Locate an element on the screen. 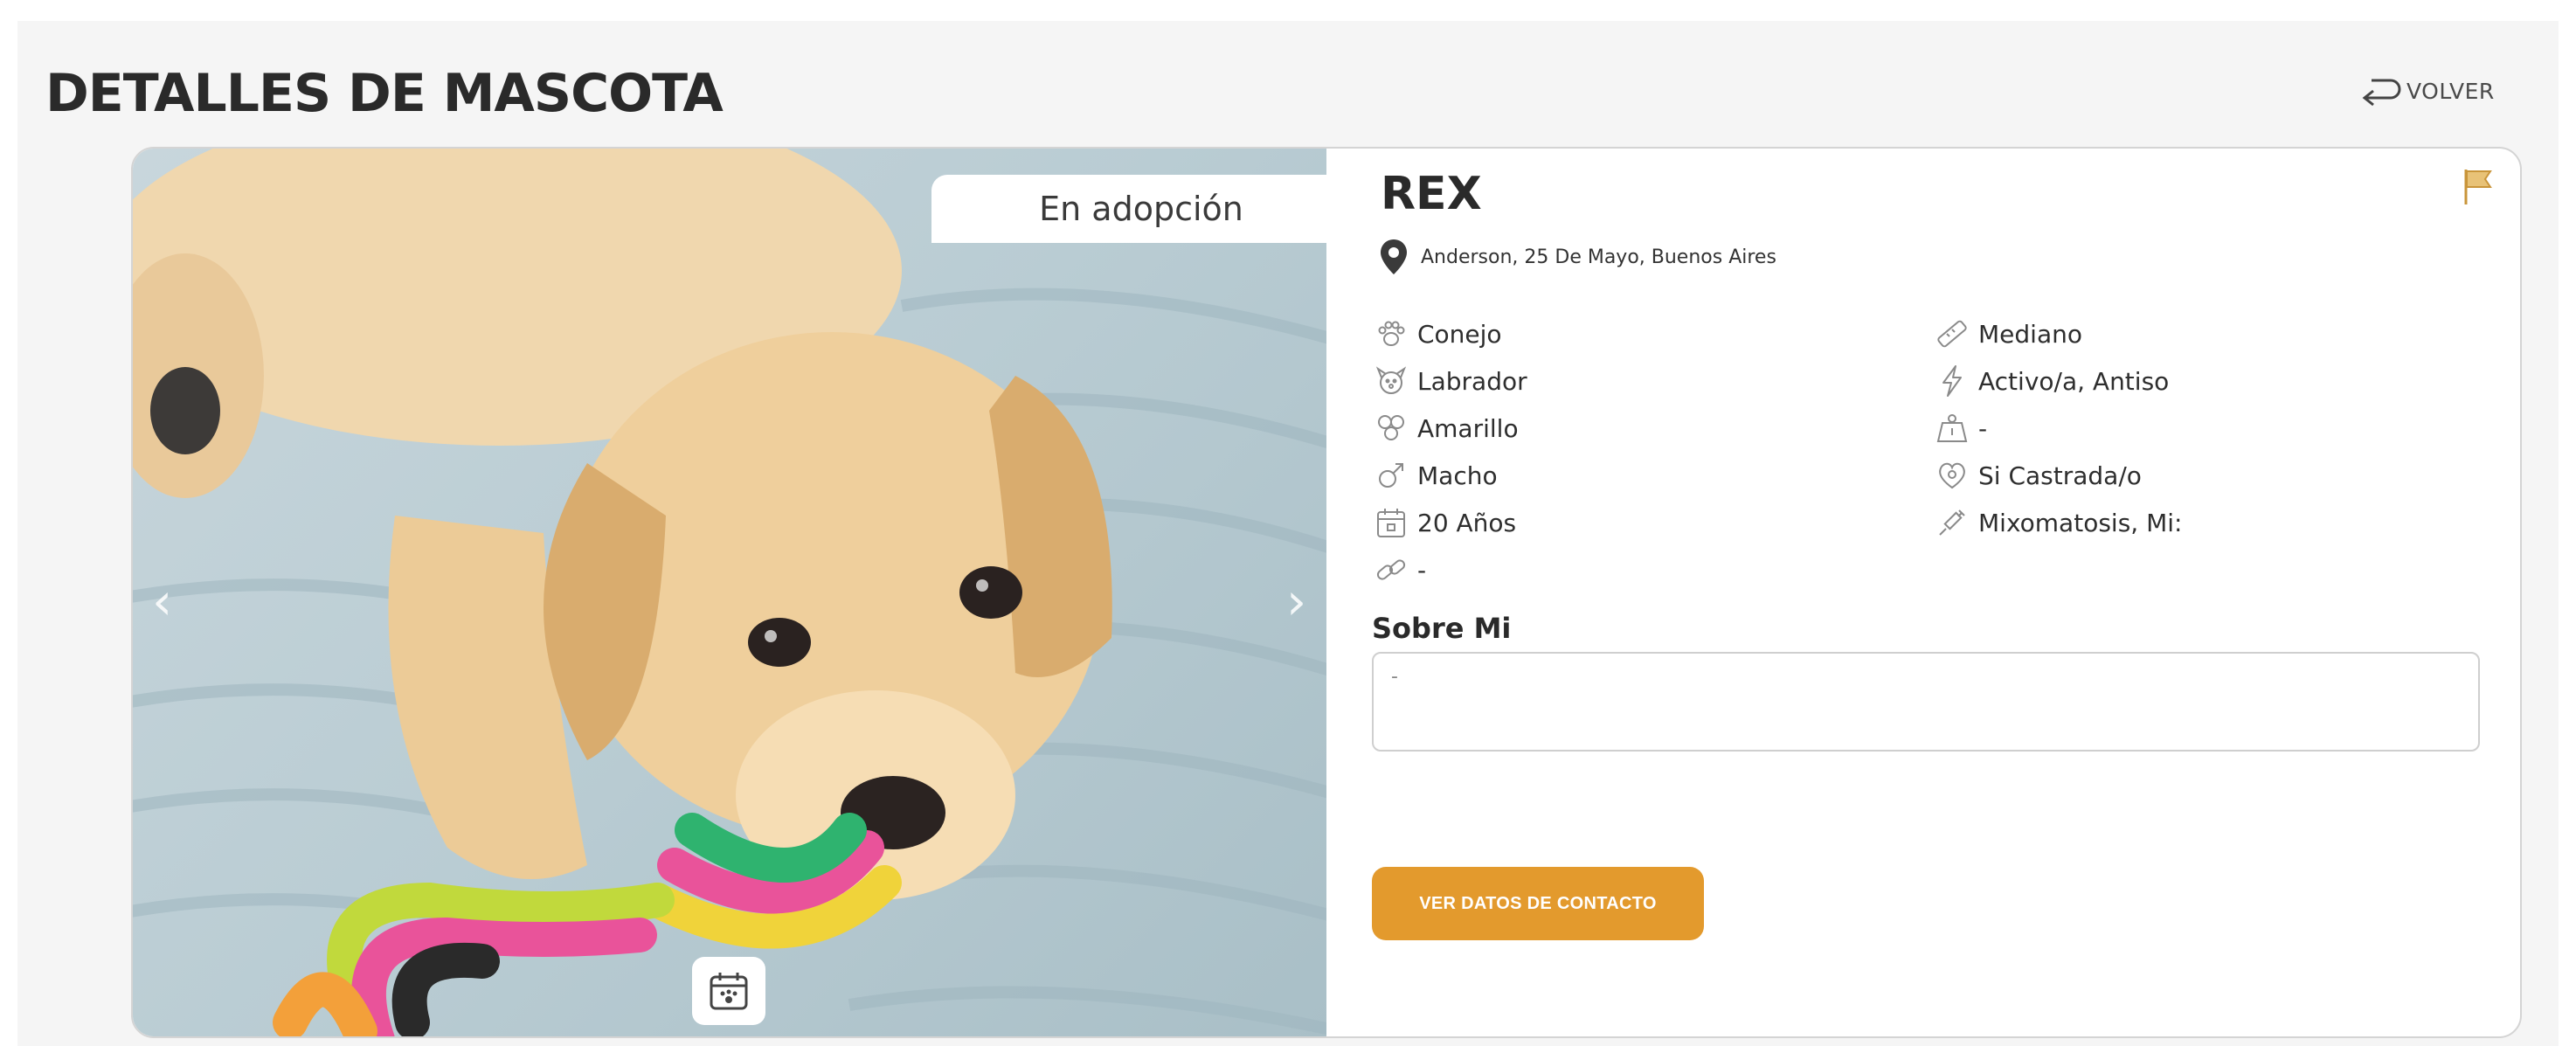 This screenshot has height=1046, width=2576. attr-weight-value: - is located at coordinates (1983, 428).